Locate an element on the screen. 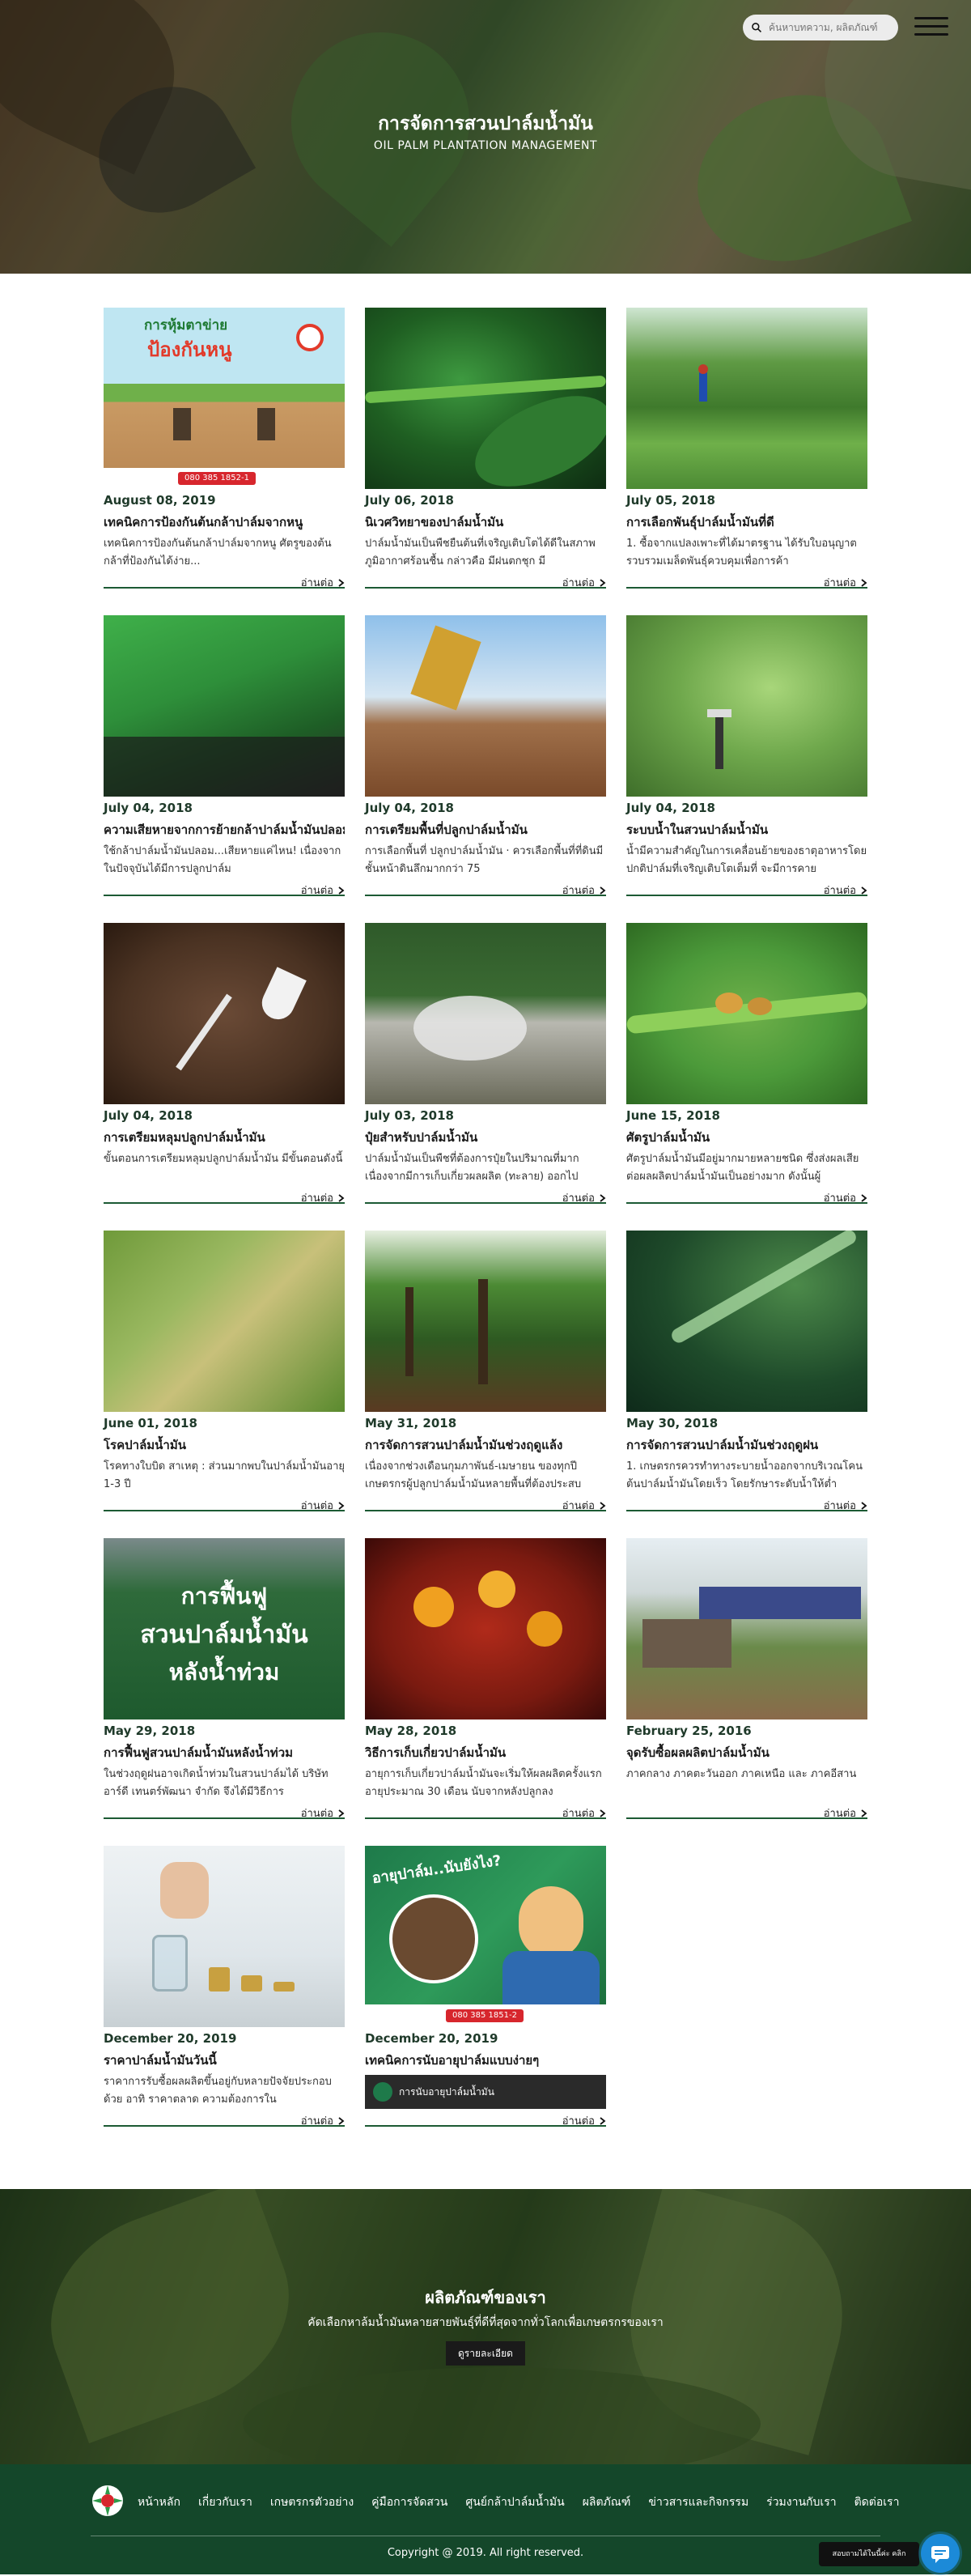 This screenshot has height=2576, width=971. article-title: การเลือกพันธุ์ปาล์มน้ำมันที่ดี is located at coordinates (747, 522).